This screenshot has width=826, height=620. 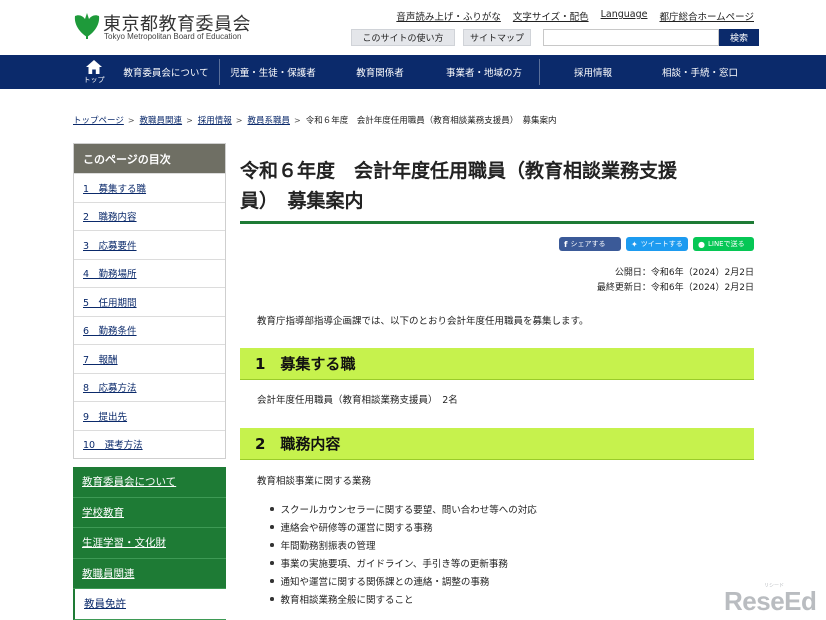 What do you see at coordinates (497, 444) in the screenshot?
I see `section-heading: 2 職務内容` at bounding box center [497, 444].